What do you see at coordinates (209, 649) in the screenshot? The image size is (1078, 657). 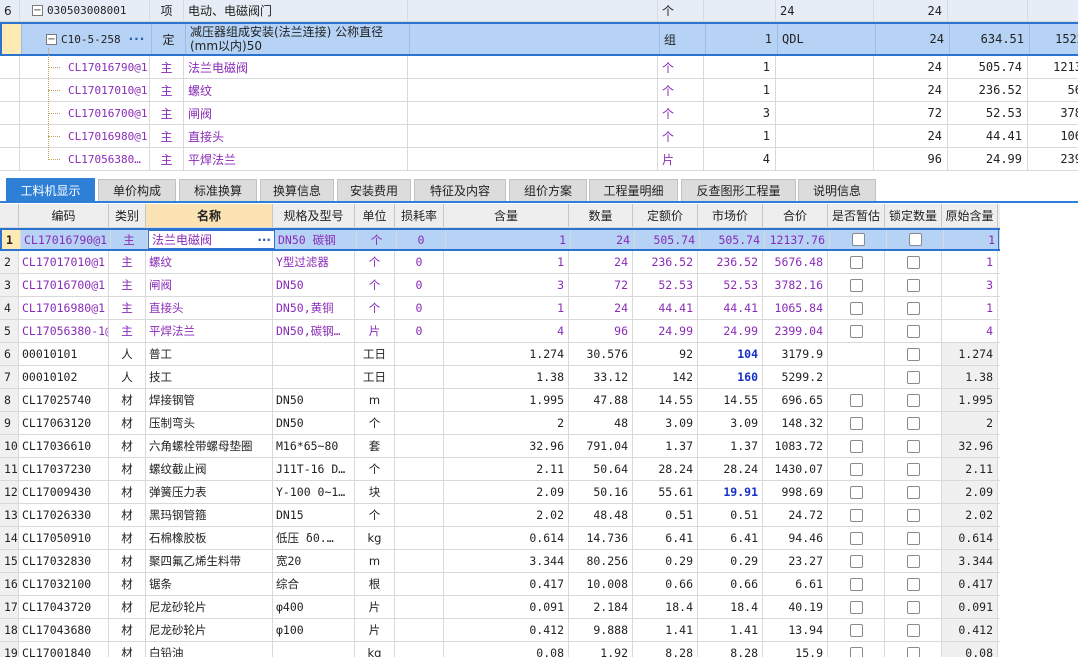 I see `cell-name: 白铅油` at bounding box center [209, 649].